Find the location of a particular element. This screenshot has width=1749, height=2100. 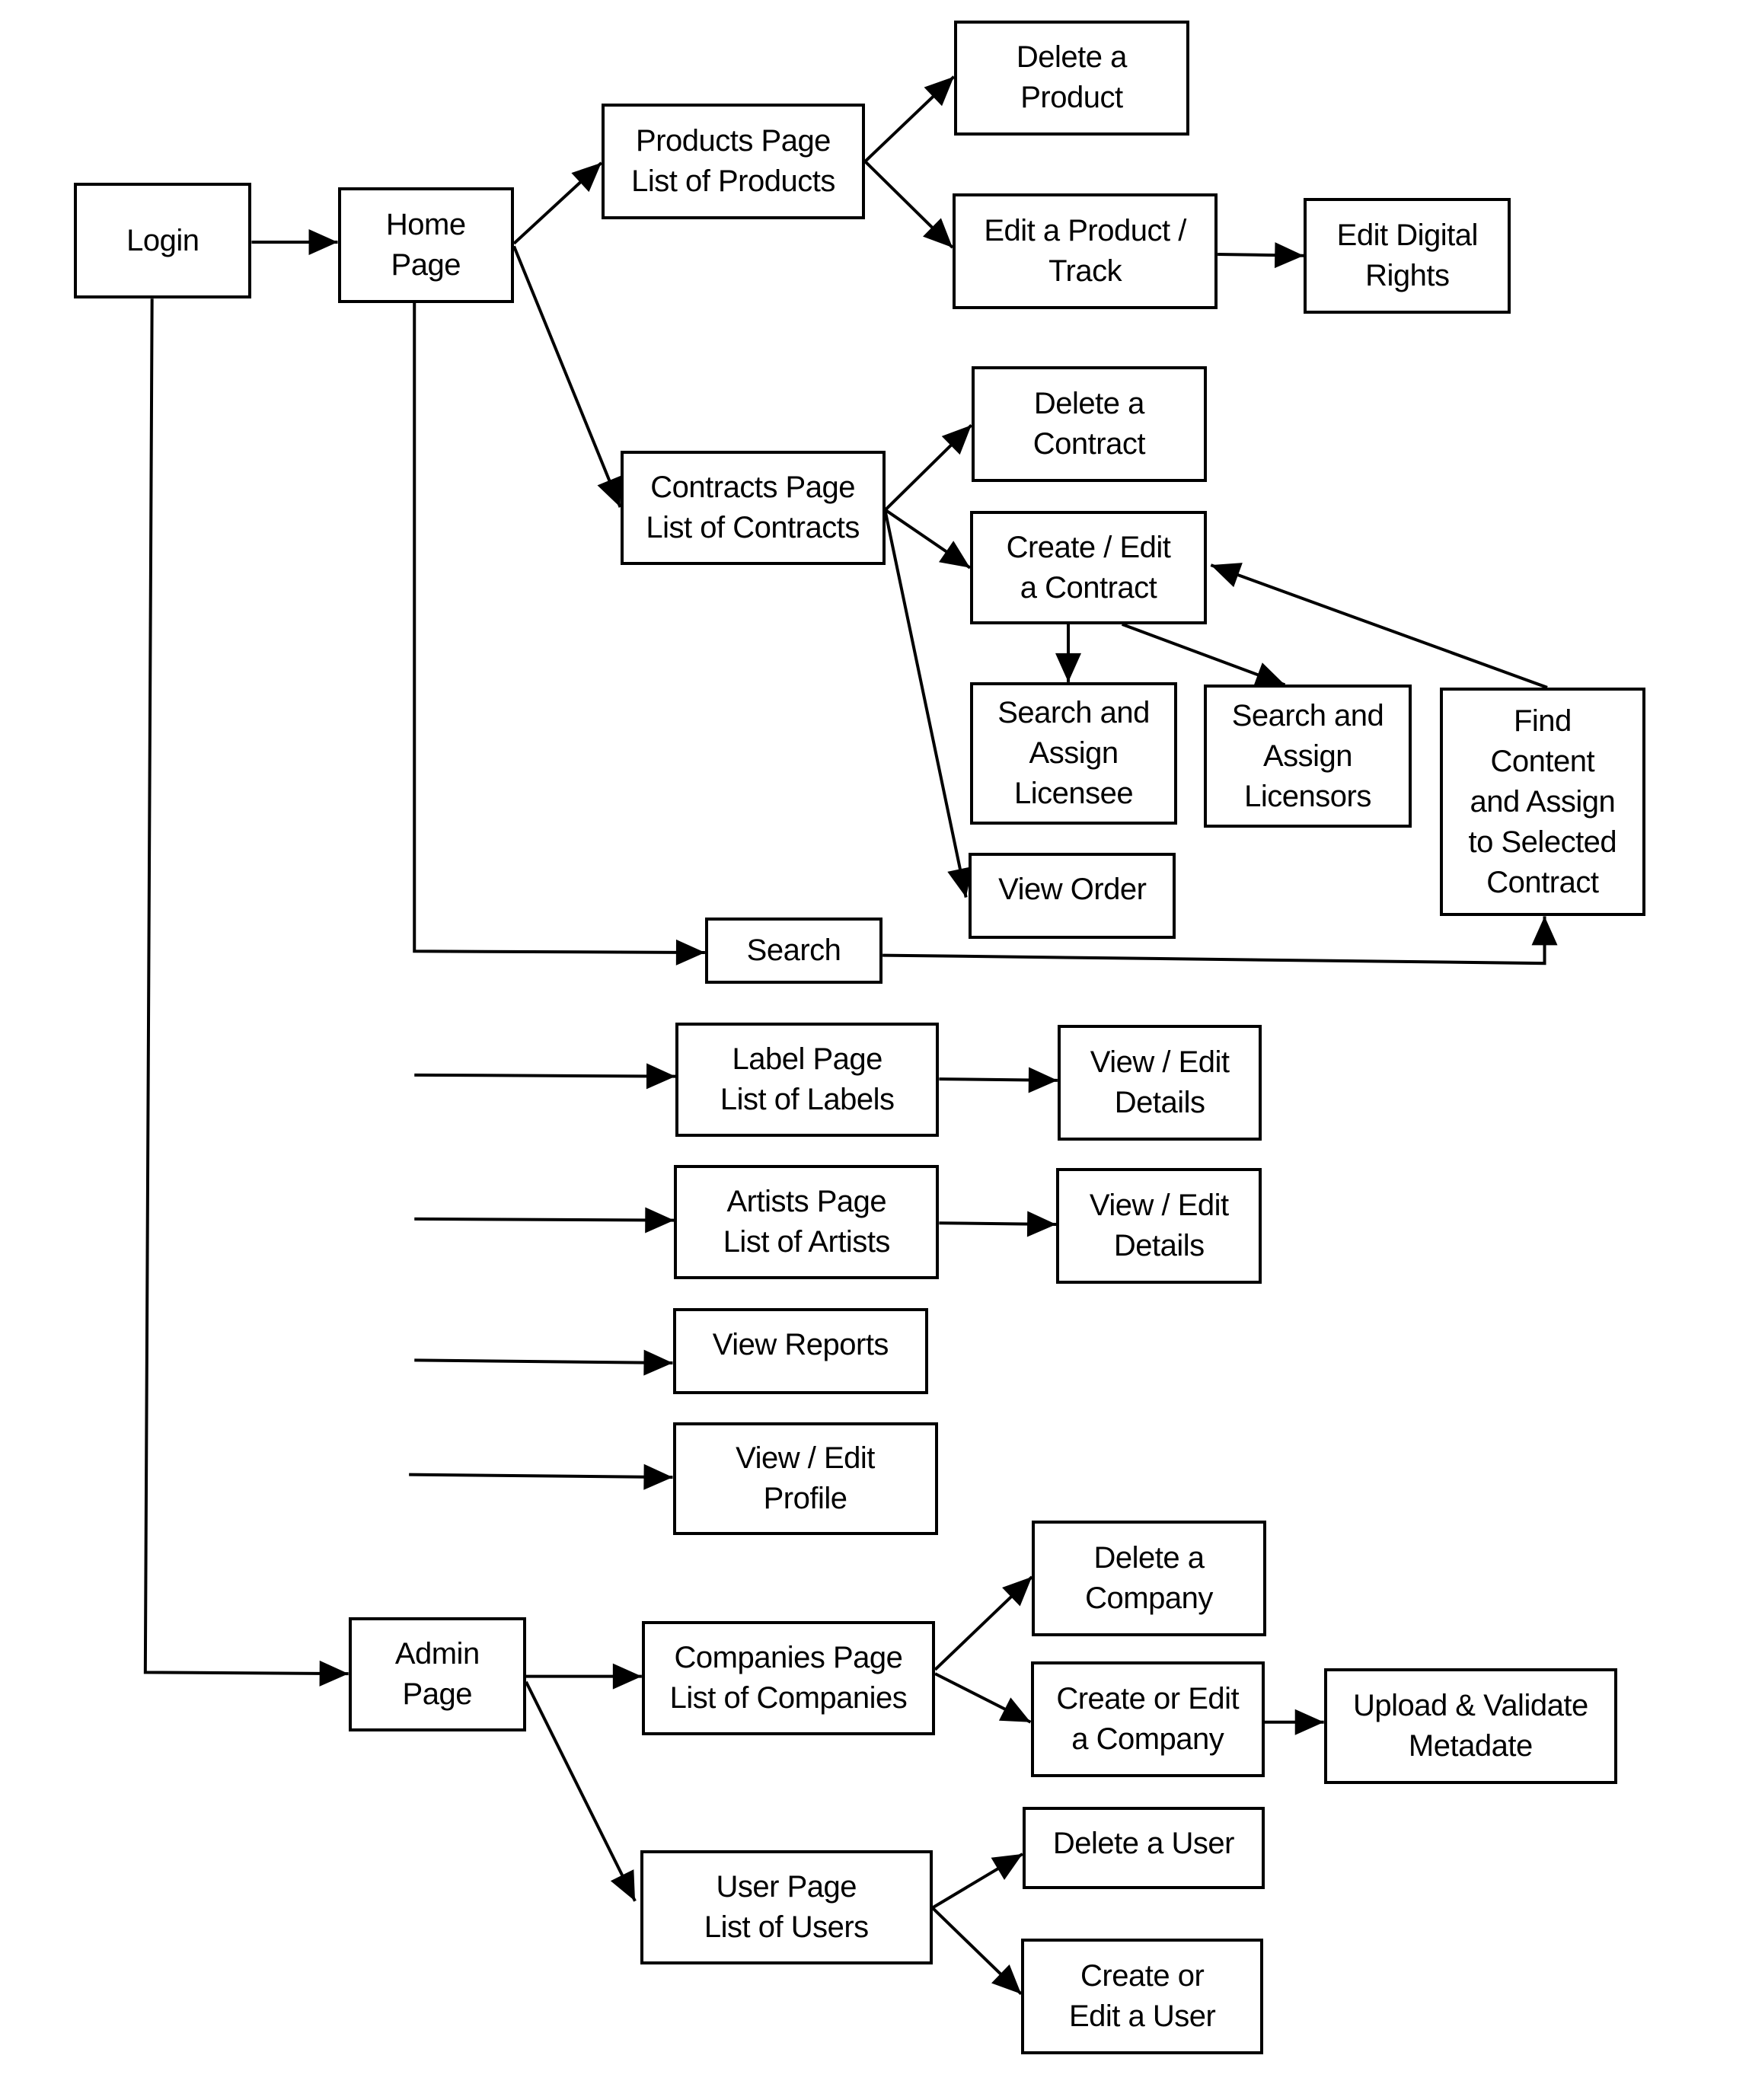

edge-home-to-artists is located at coordinates (544, 1219).